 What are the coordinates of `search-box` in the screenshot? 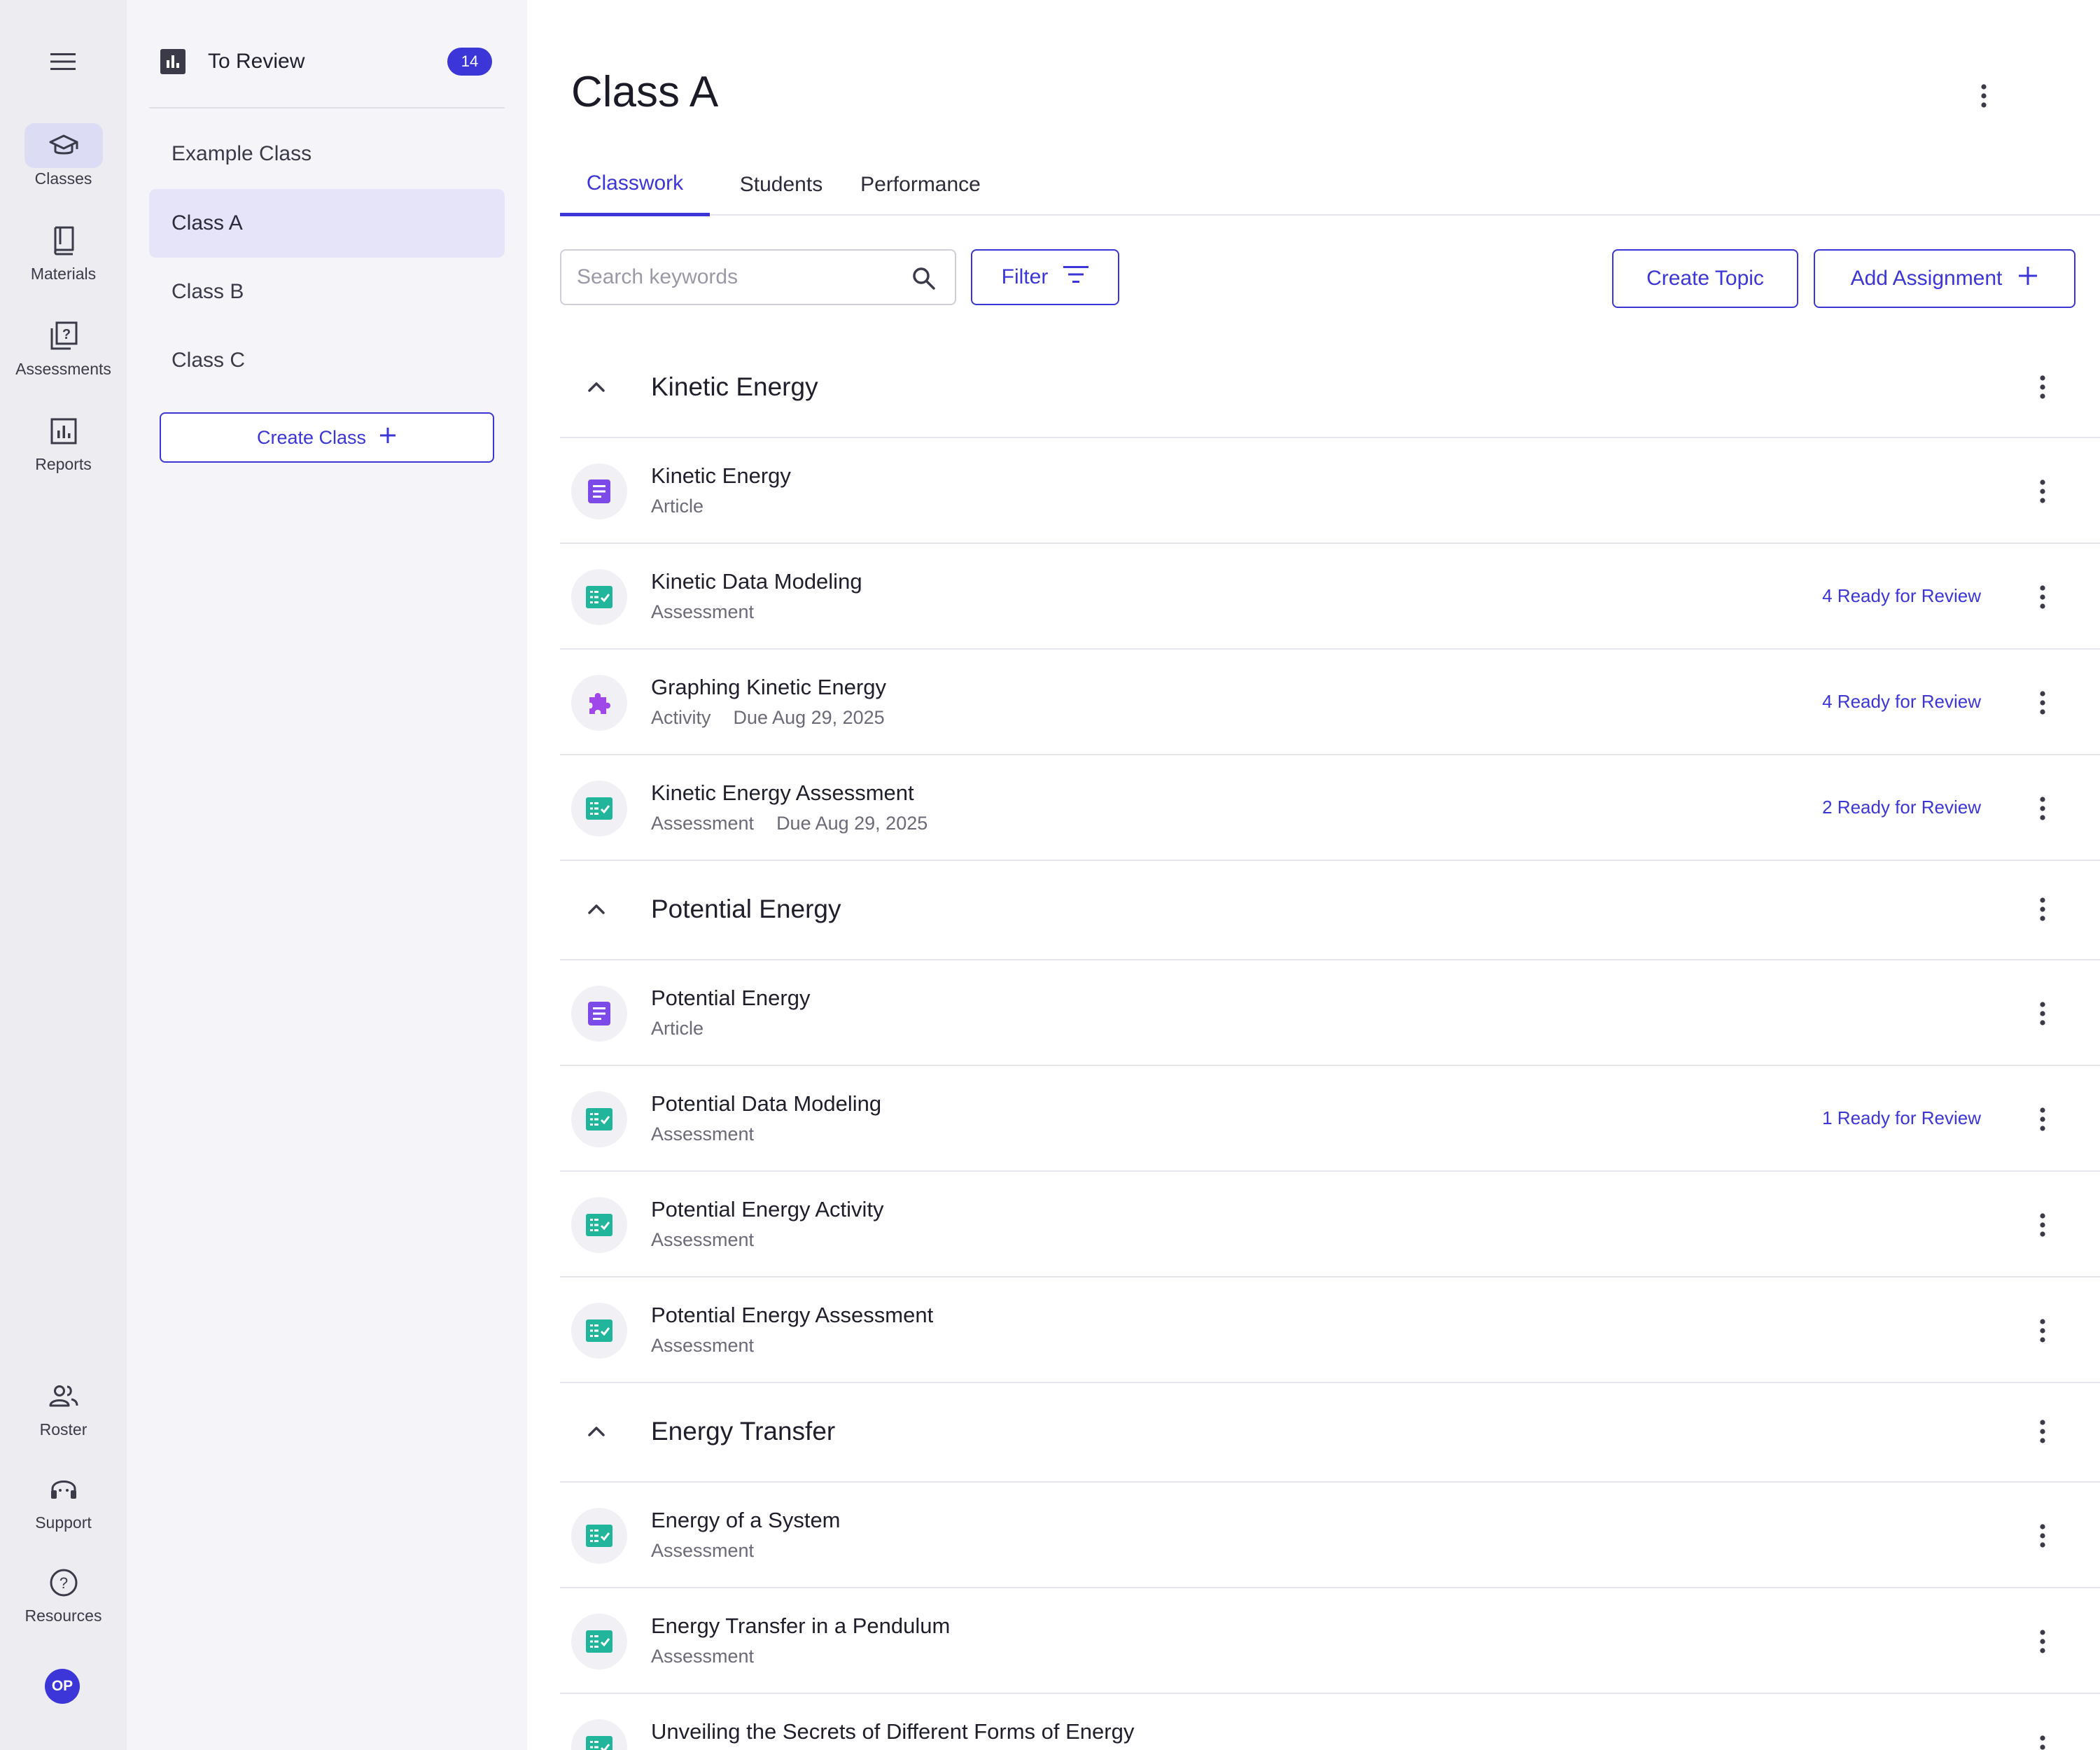 It's located at (758, 277).